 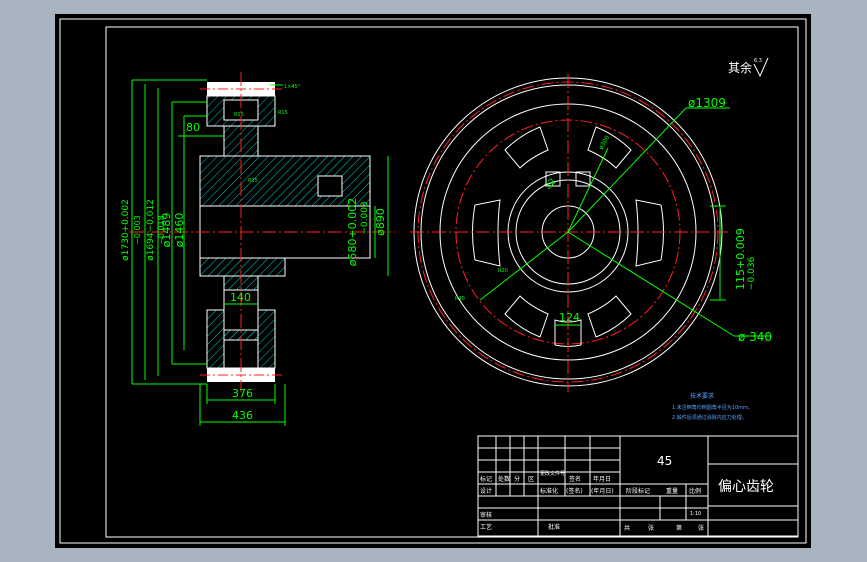 I want to click on dim-tip-tolerance: −0.003, so click(x=137, y=230).